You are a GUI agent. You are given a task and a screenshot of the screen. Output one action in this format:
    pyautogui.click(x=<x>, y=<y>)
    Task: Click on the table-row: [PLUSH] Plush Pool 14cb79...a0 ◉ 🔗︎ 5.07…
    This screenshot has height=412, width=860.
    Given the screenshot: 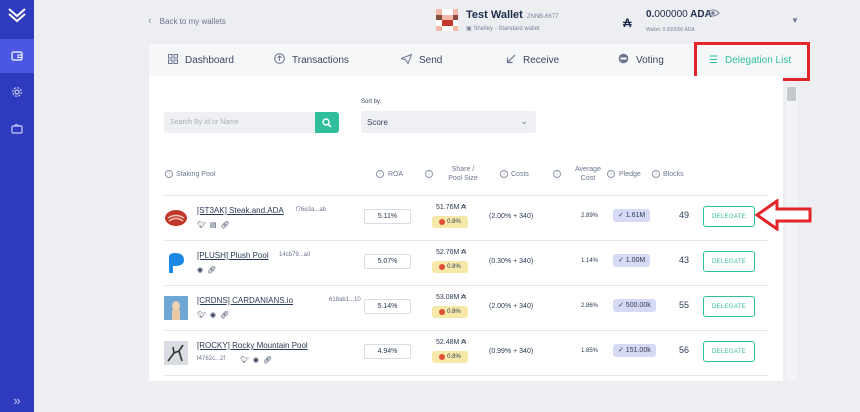 What is the action you would take?
    pyautogui.click(x=466, y=263)
    